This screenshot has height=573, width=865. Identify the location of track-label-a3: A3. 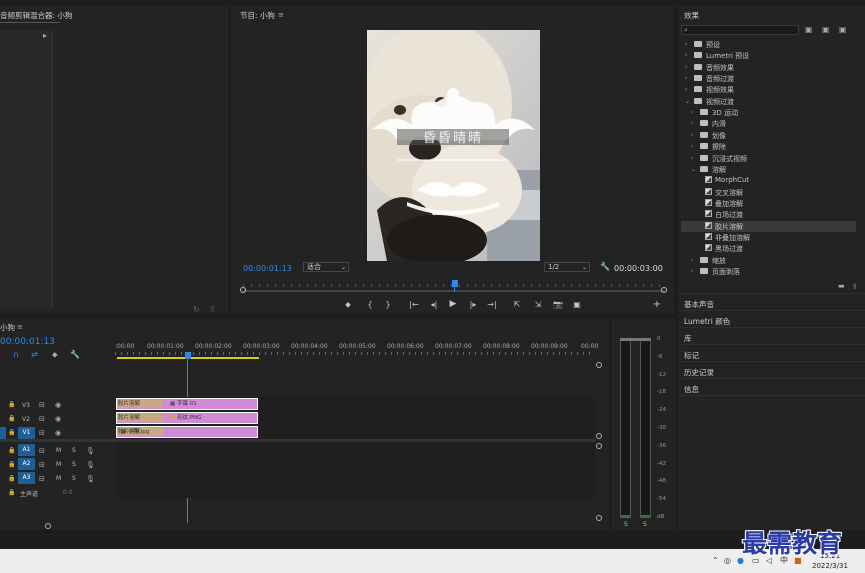
(26, 478).